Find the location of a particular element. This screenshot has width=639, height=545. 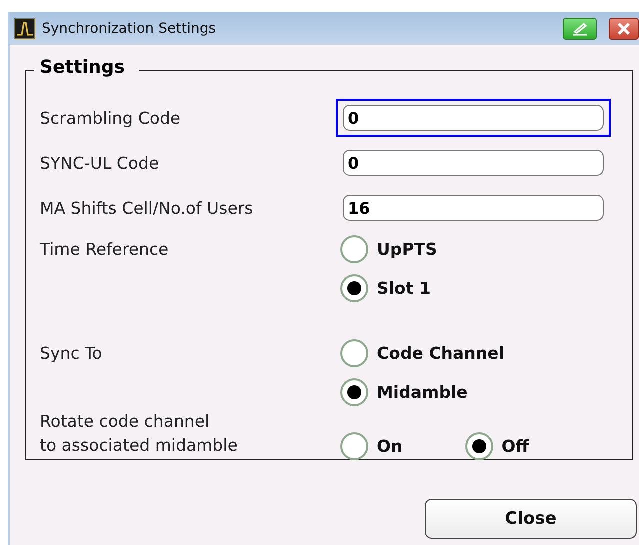

field-label: Rotate code channel to associated midamble is located at coordinates (139, 434).